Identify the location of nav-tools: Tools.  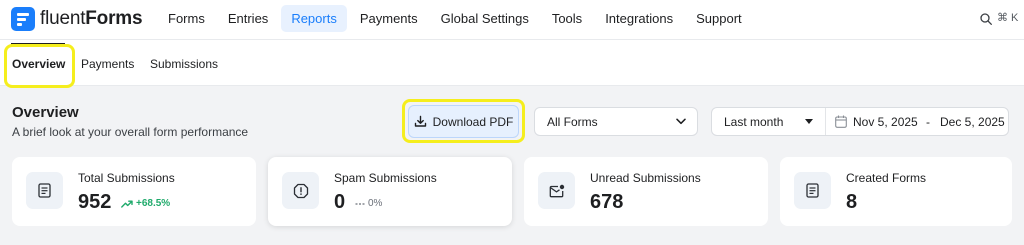
(567, 18).